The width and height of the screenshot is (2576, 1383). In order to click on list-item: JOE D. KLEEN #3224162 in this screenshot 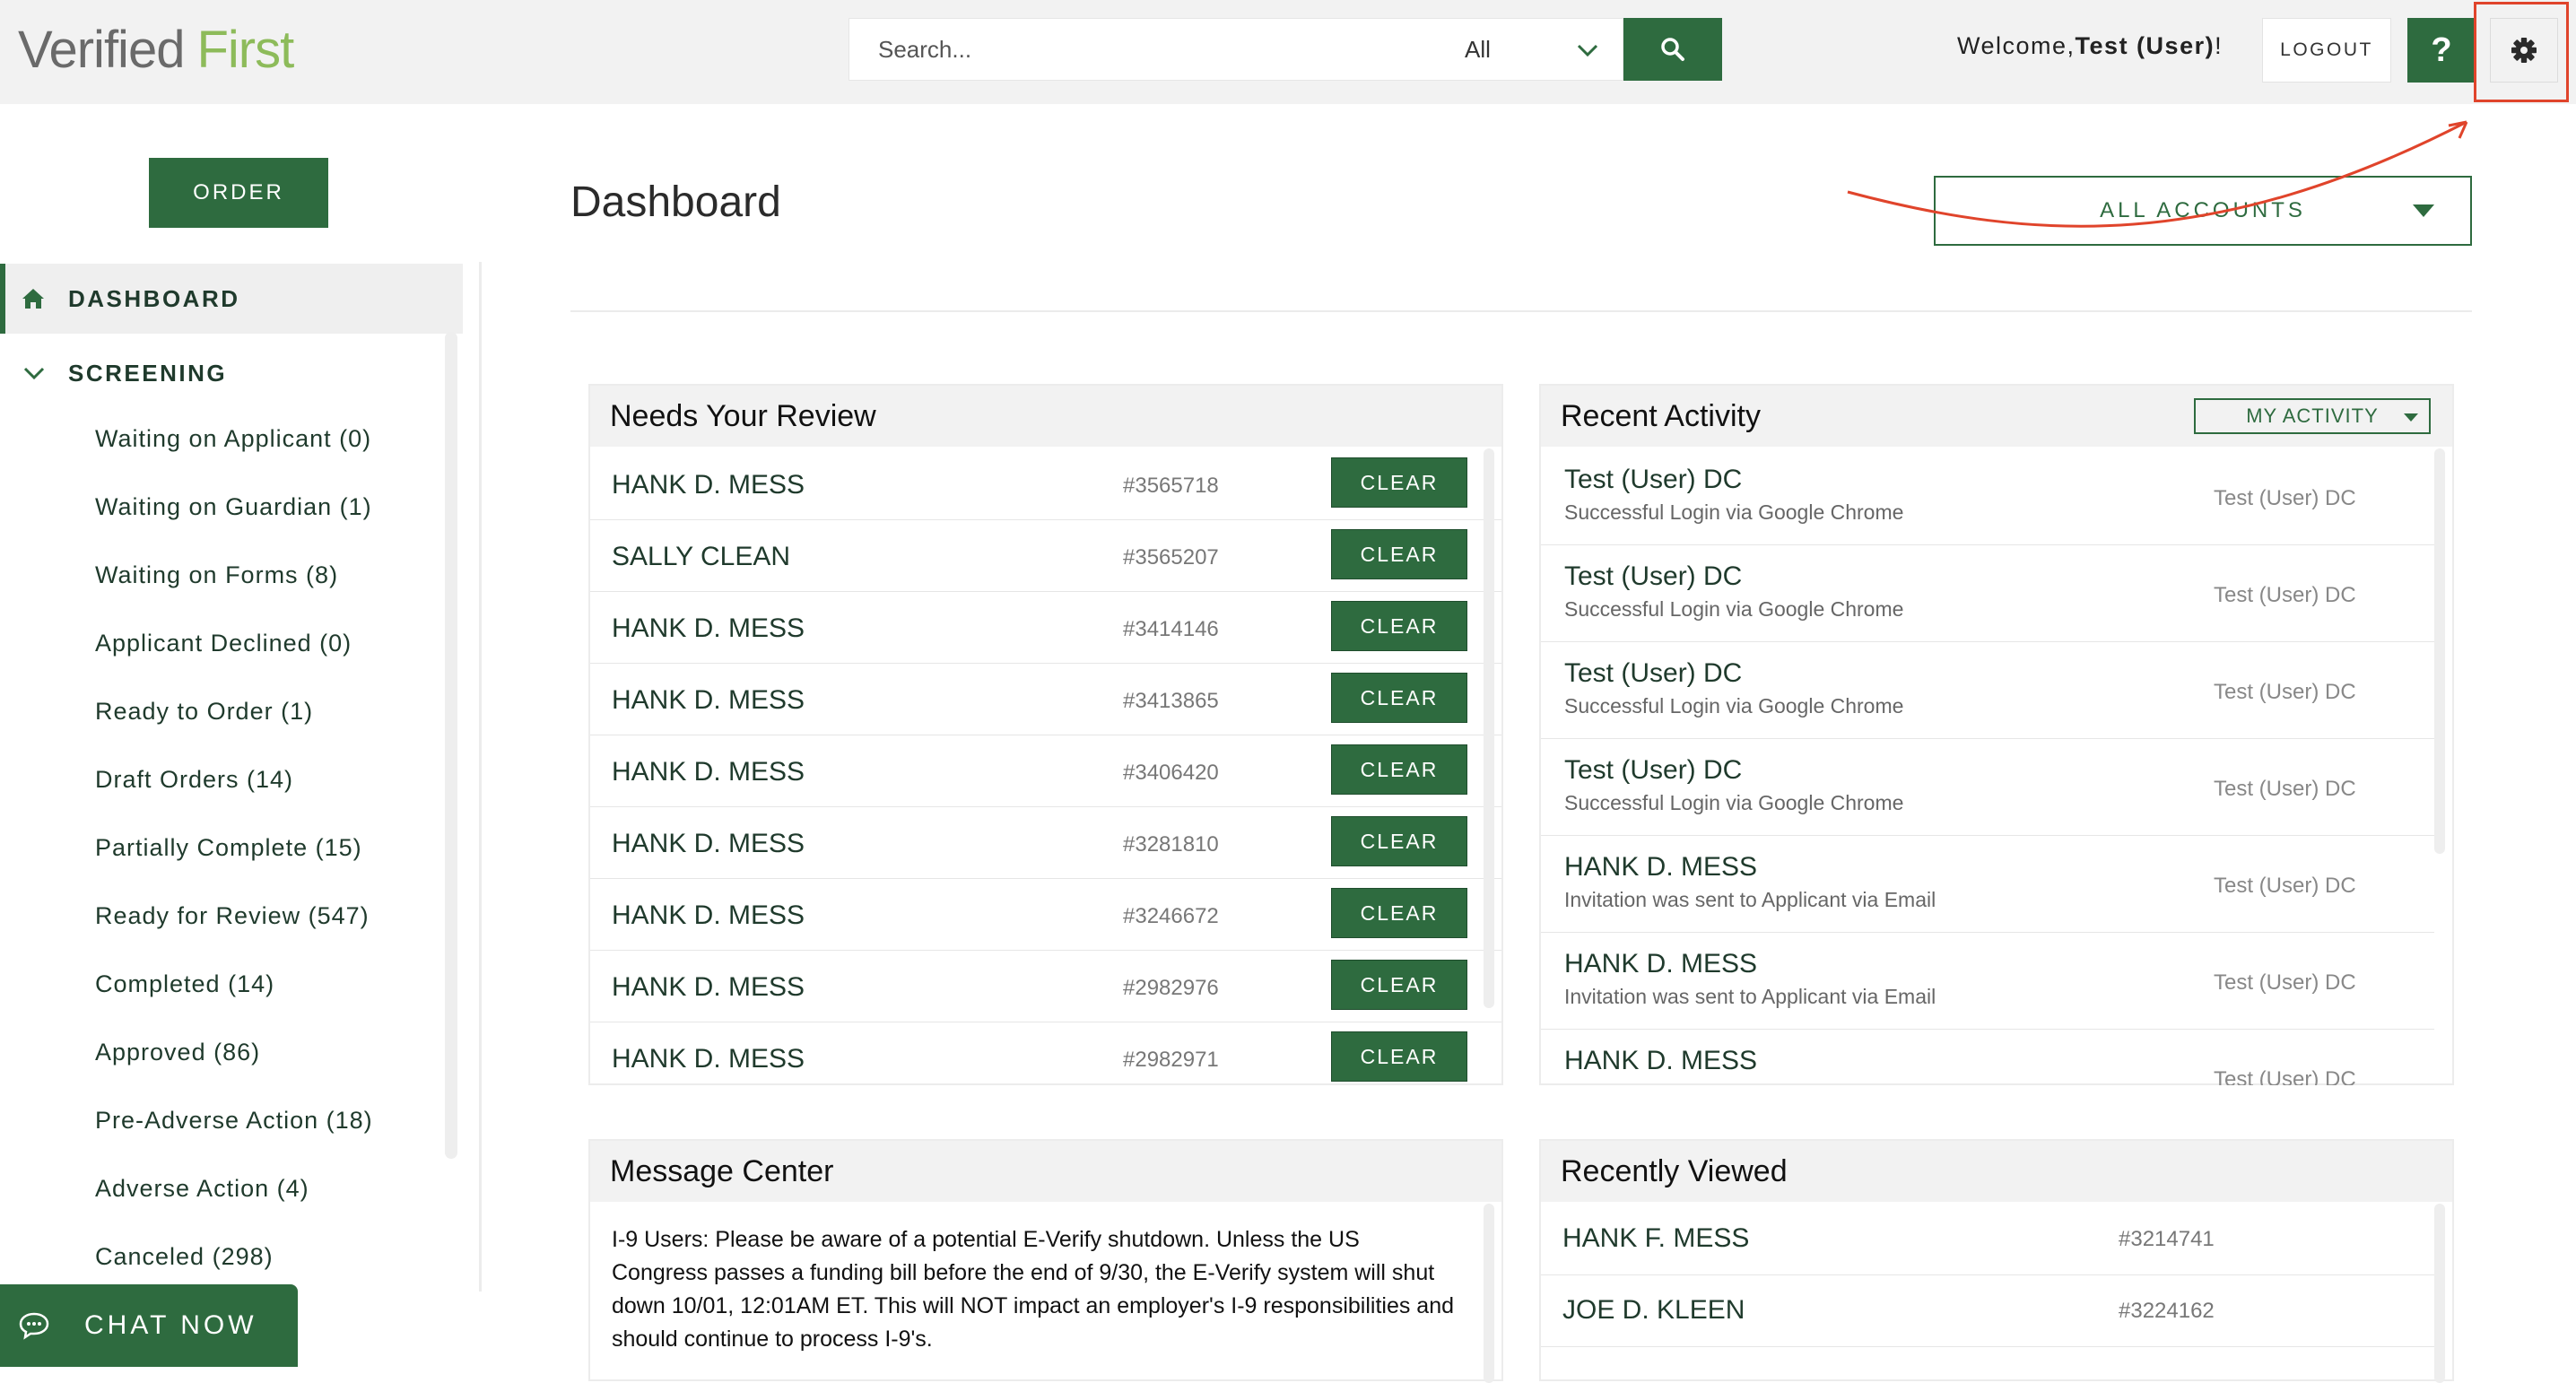, I will do `click(1987, 1311)`.